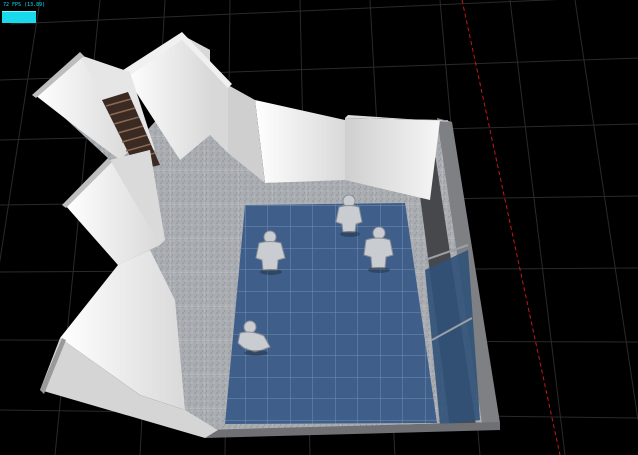 The image size is (638, 455). I want to click on fps-counter: 72 FPS (13.89), so click(23, 12).